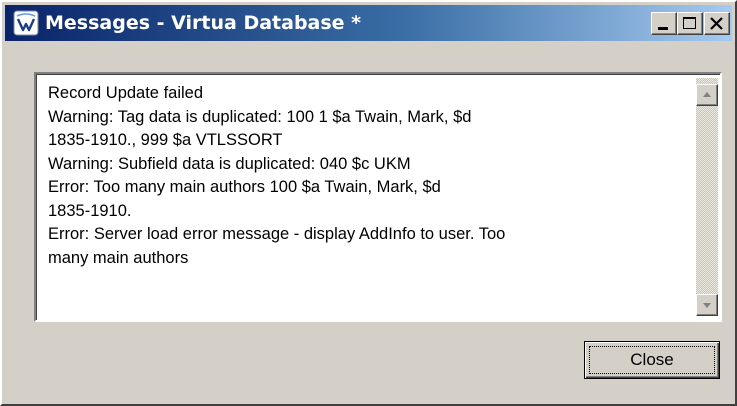 This screenshot has height=406, width=737. Describe the element at coordinates (126, 93) in the screenshot. I see `message-line: Record Update failed` at that location.